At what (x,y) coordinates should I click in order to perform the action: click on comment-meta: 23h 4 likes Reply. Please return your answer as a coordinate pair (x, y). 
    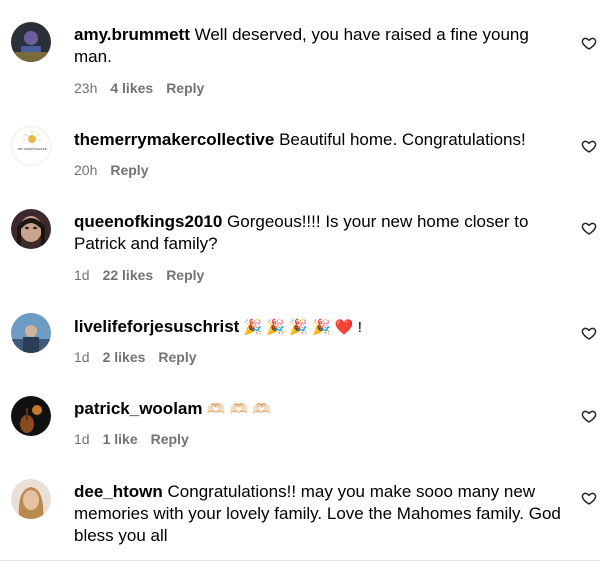
    Looking at the image, I should click on (145, 88).